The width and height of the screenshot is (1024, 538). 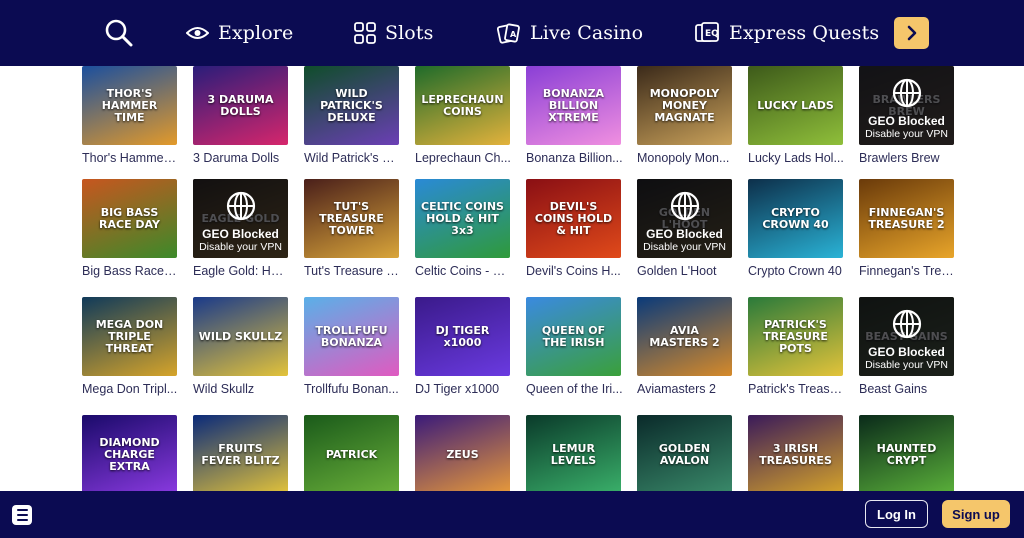 I want to click on game-thumbnail: BONANZA BILLION XTREME, so click(x=573, y=105).